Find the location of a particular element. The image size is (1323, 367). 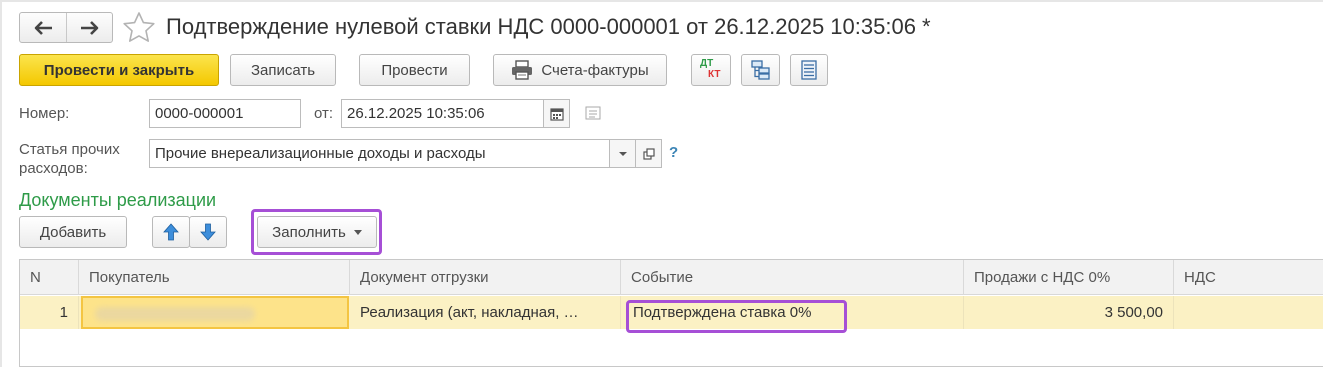

open-icon is located at coordinates (648, 153).